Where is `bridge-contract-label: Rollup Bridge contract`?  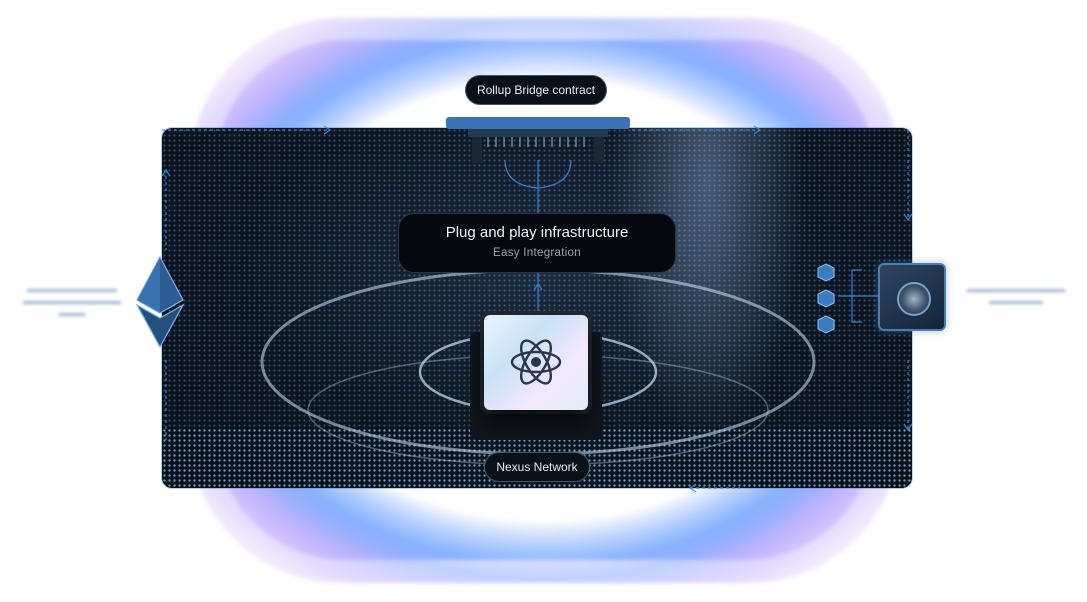 bridge-contract-label: Rollup Bridge contract is located at coordinates (536, 90).